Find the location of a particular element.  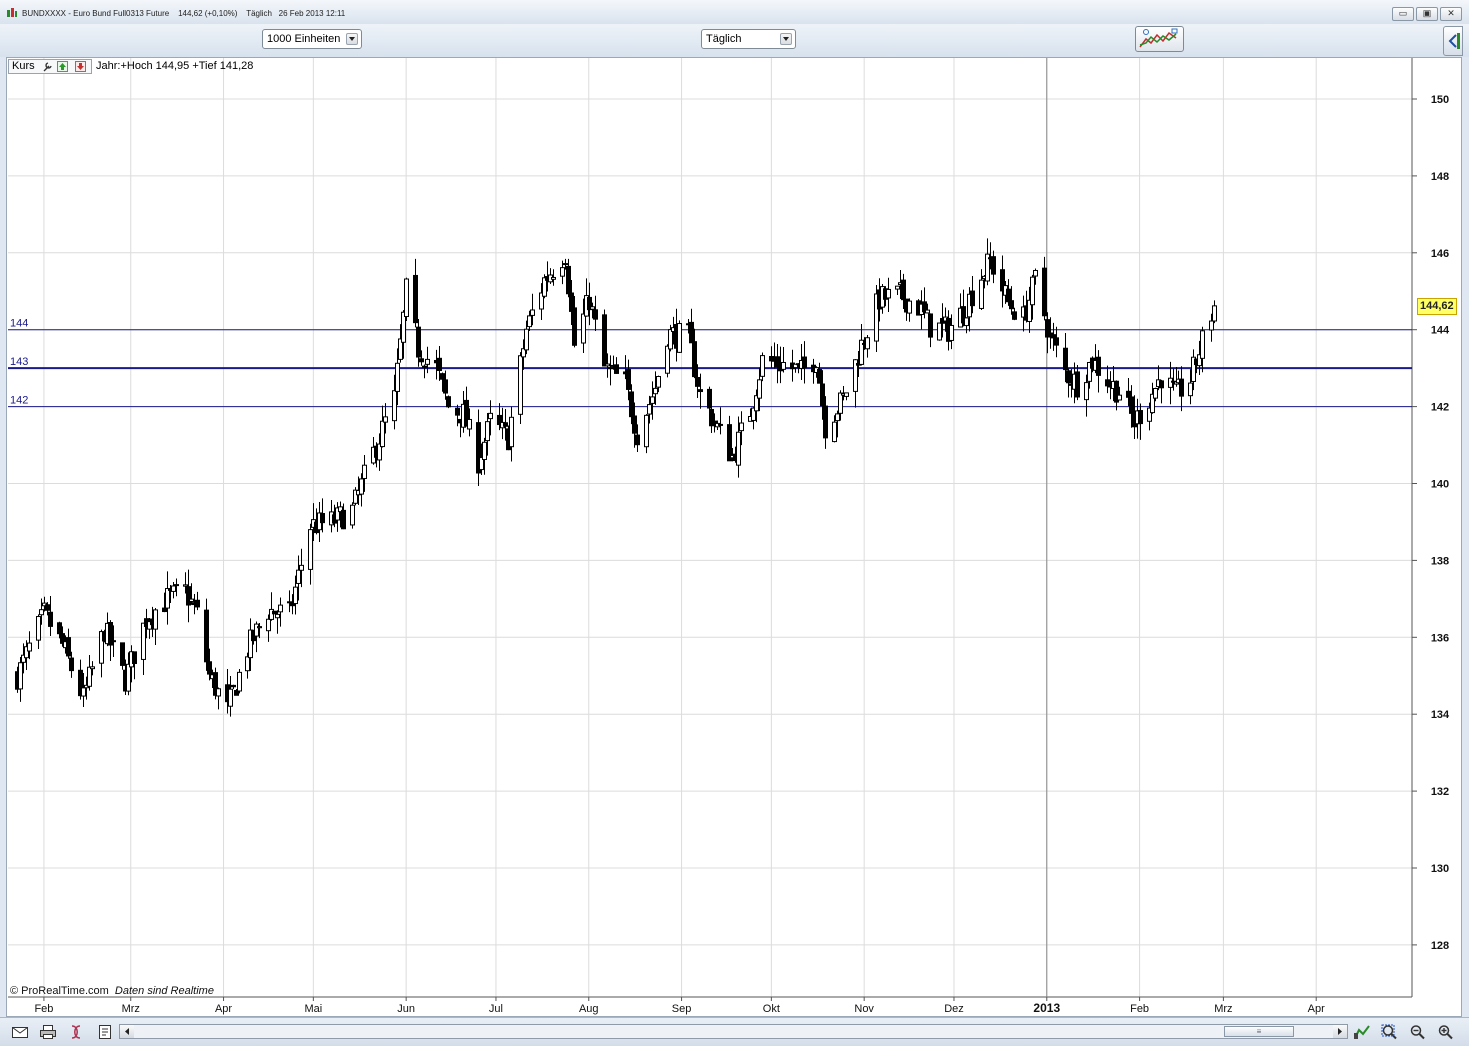

time-scrollbar: ≡ is located at coordinates (733, 1031).